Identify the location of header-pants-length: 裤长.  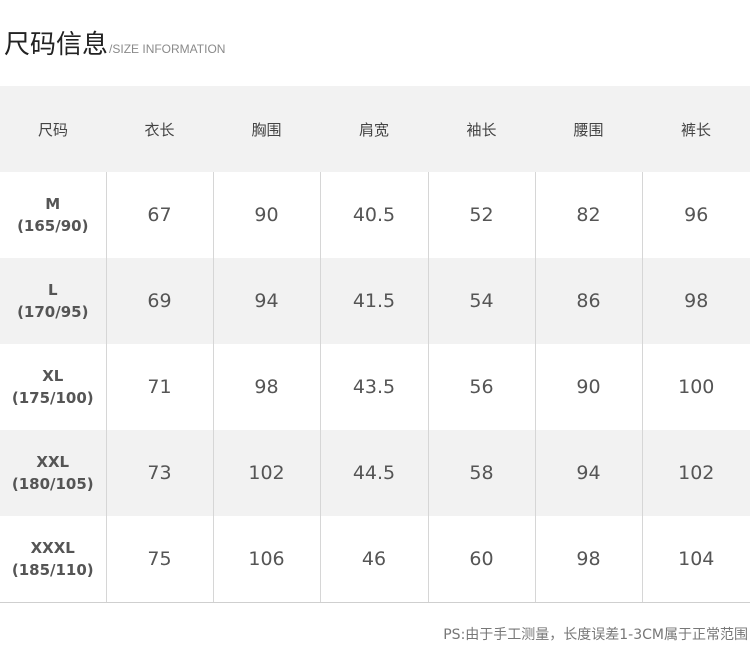
(695, 129).